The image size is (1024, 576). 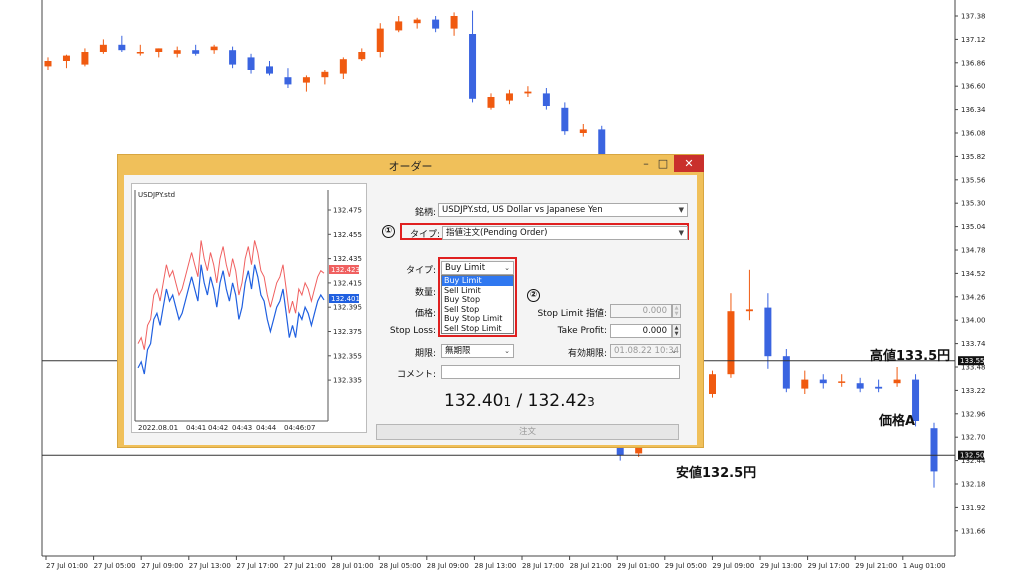 What do you see at coordinates (676, 331) in the screenshot?
I see `take-profit-stepper: ▲ ▼` at bounding box center [676, 331].